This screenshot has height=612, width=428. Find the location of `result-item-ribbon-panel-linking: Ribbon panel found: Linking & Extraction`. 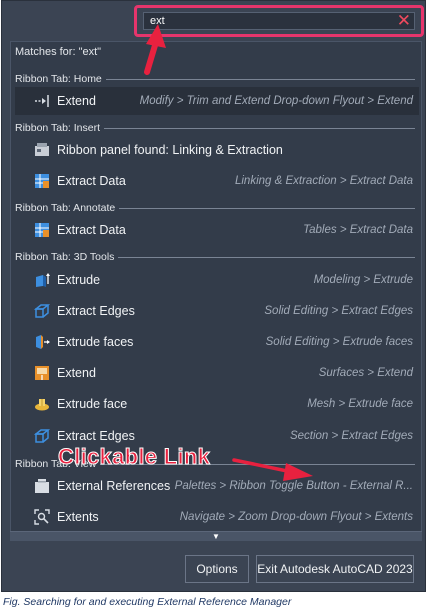

result-item-ribbon-panel-linking: Ribbon panel found: Linking & Extraction is located at coordinates (217, 150).